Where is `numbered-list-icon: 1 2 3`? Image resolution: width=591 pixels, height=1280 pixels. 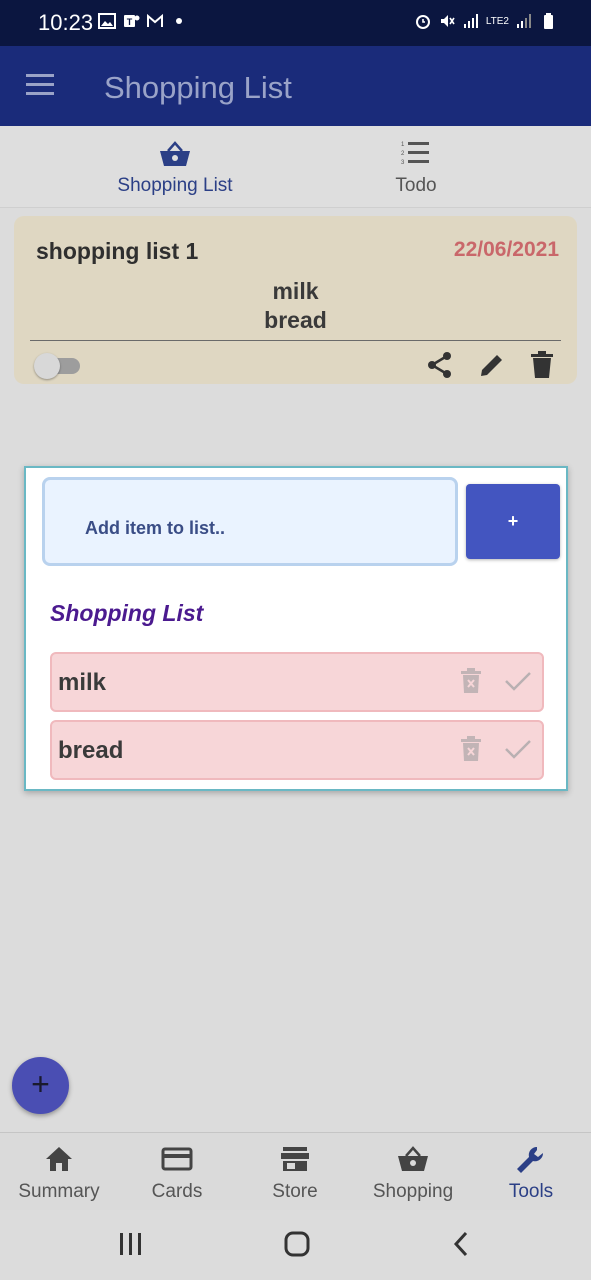 numbered-list-icon: 1 2 3 is located at coordinates (415, 154).